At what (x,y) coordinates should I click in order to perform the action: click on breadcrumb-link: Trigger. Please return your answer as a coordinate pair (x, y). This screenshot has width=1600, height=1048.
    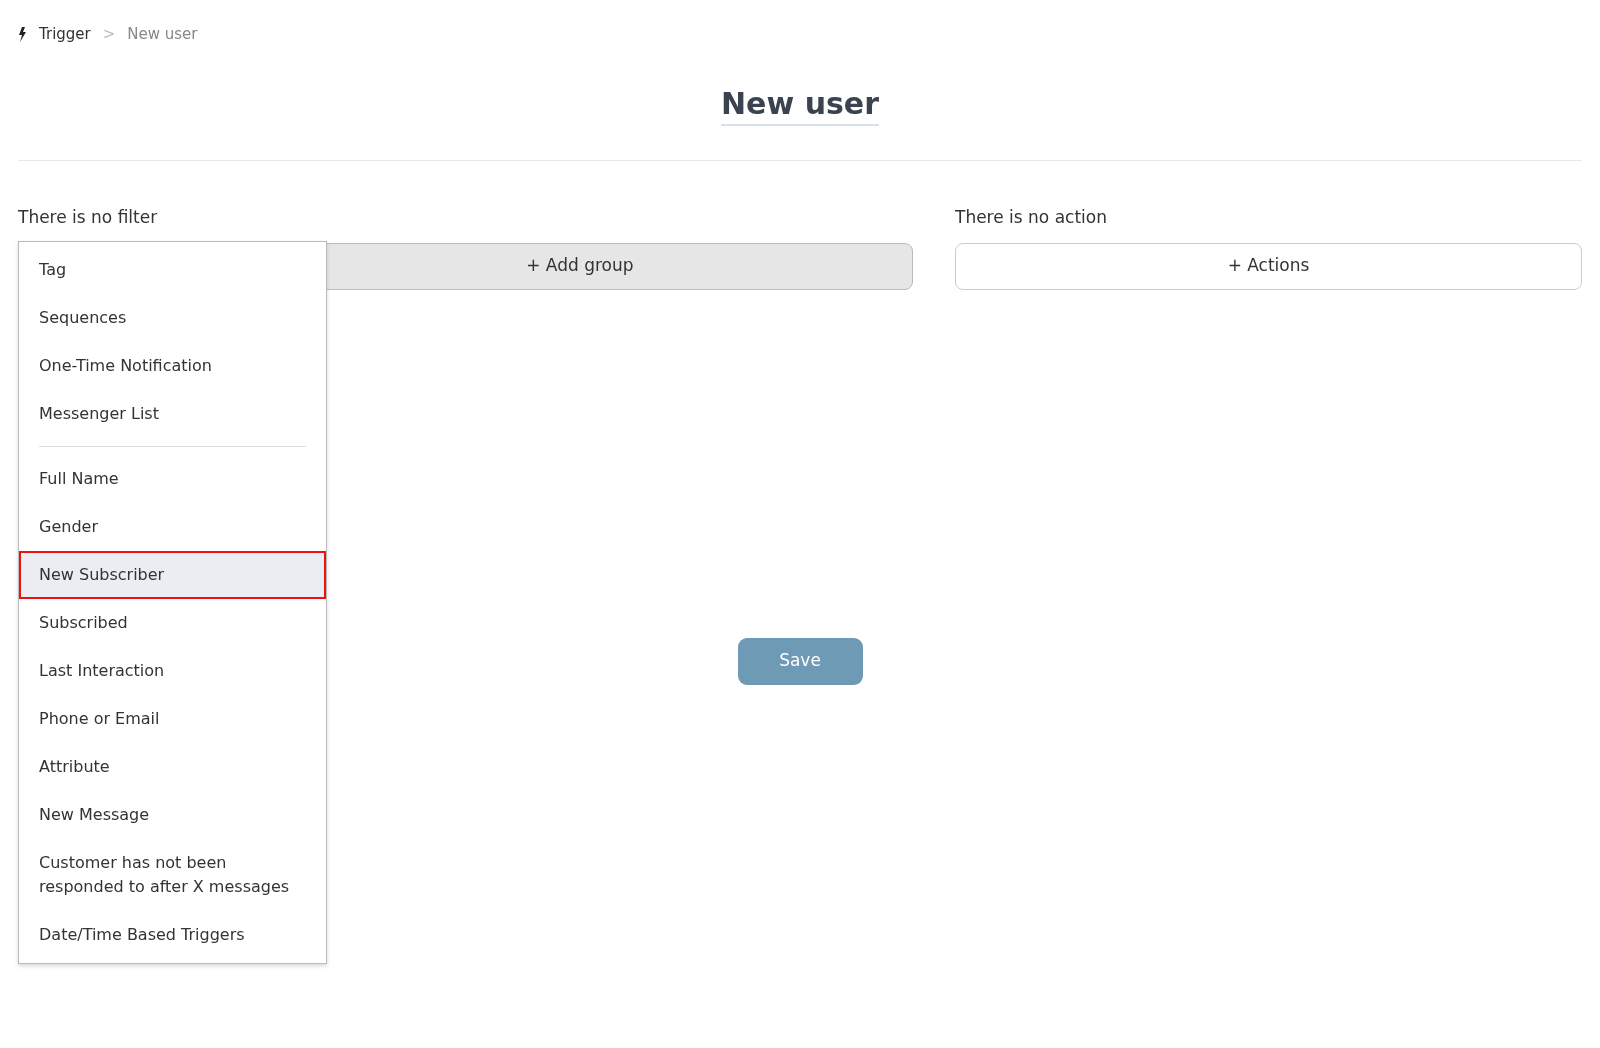
    Looking at the image, I should click on (65, 34).